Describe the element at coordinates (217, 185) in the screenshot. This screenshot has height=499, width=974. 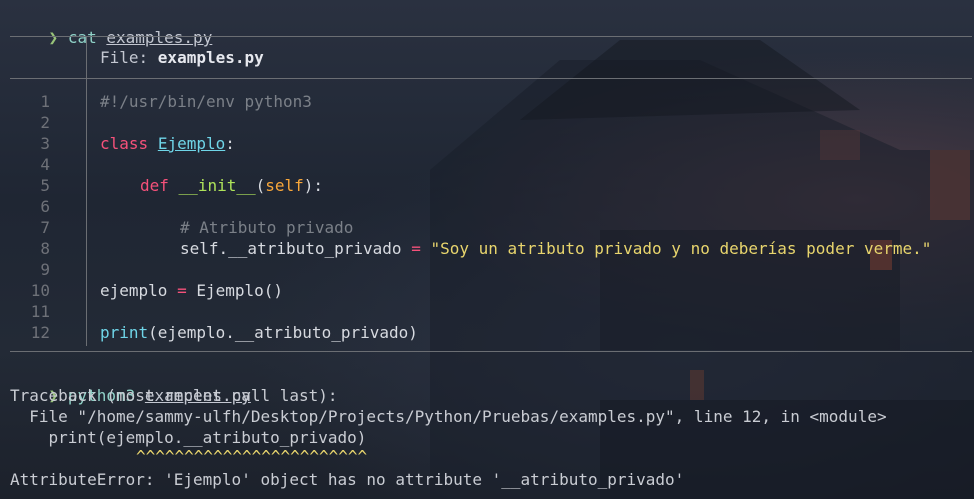
I see `function-name: __init__` at that location.